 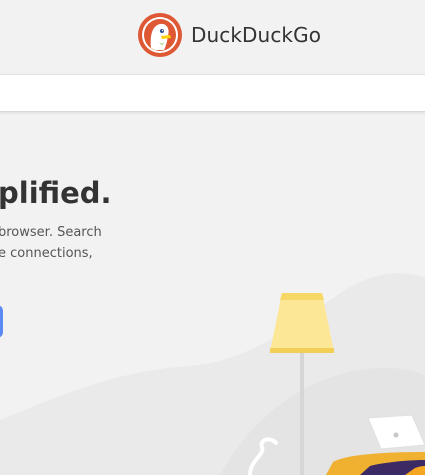 I want to click on cta-button, so click(x=1, y=321).